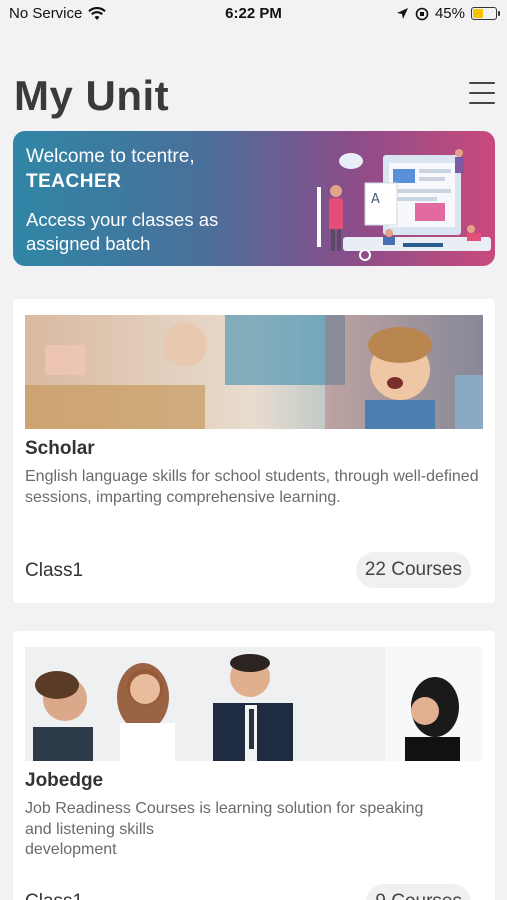  Describe the element at coordinates (92, 95) in the screenshot. I see `page-title: My Unit` at that location.